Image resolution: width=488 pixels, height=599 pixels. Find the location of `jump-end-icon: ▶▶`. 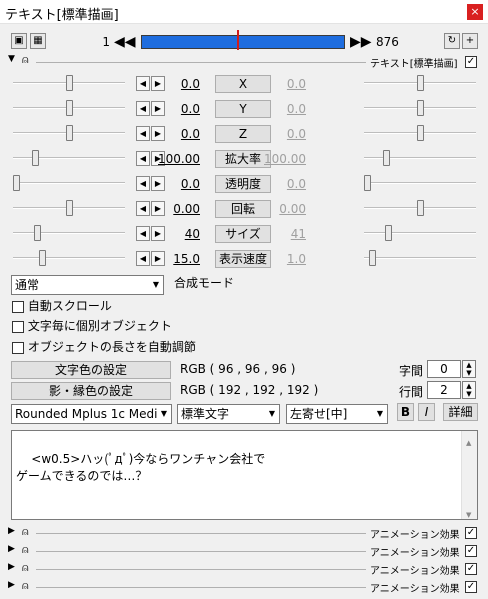

jump-end-icon: ▶▶ is located at coordinates (361, 42).